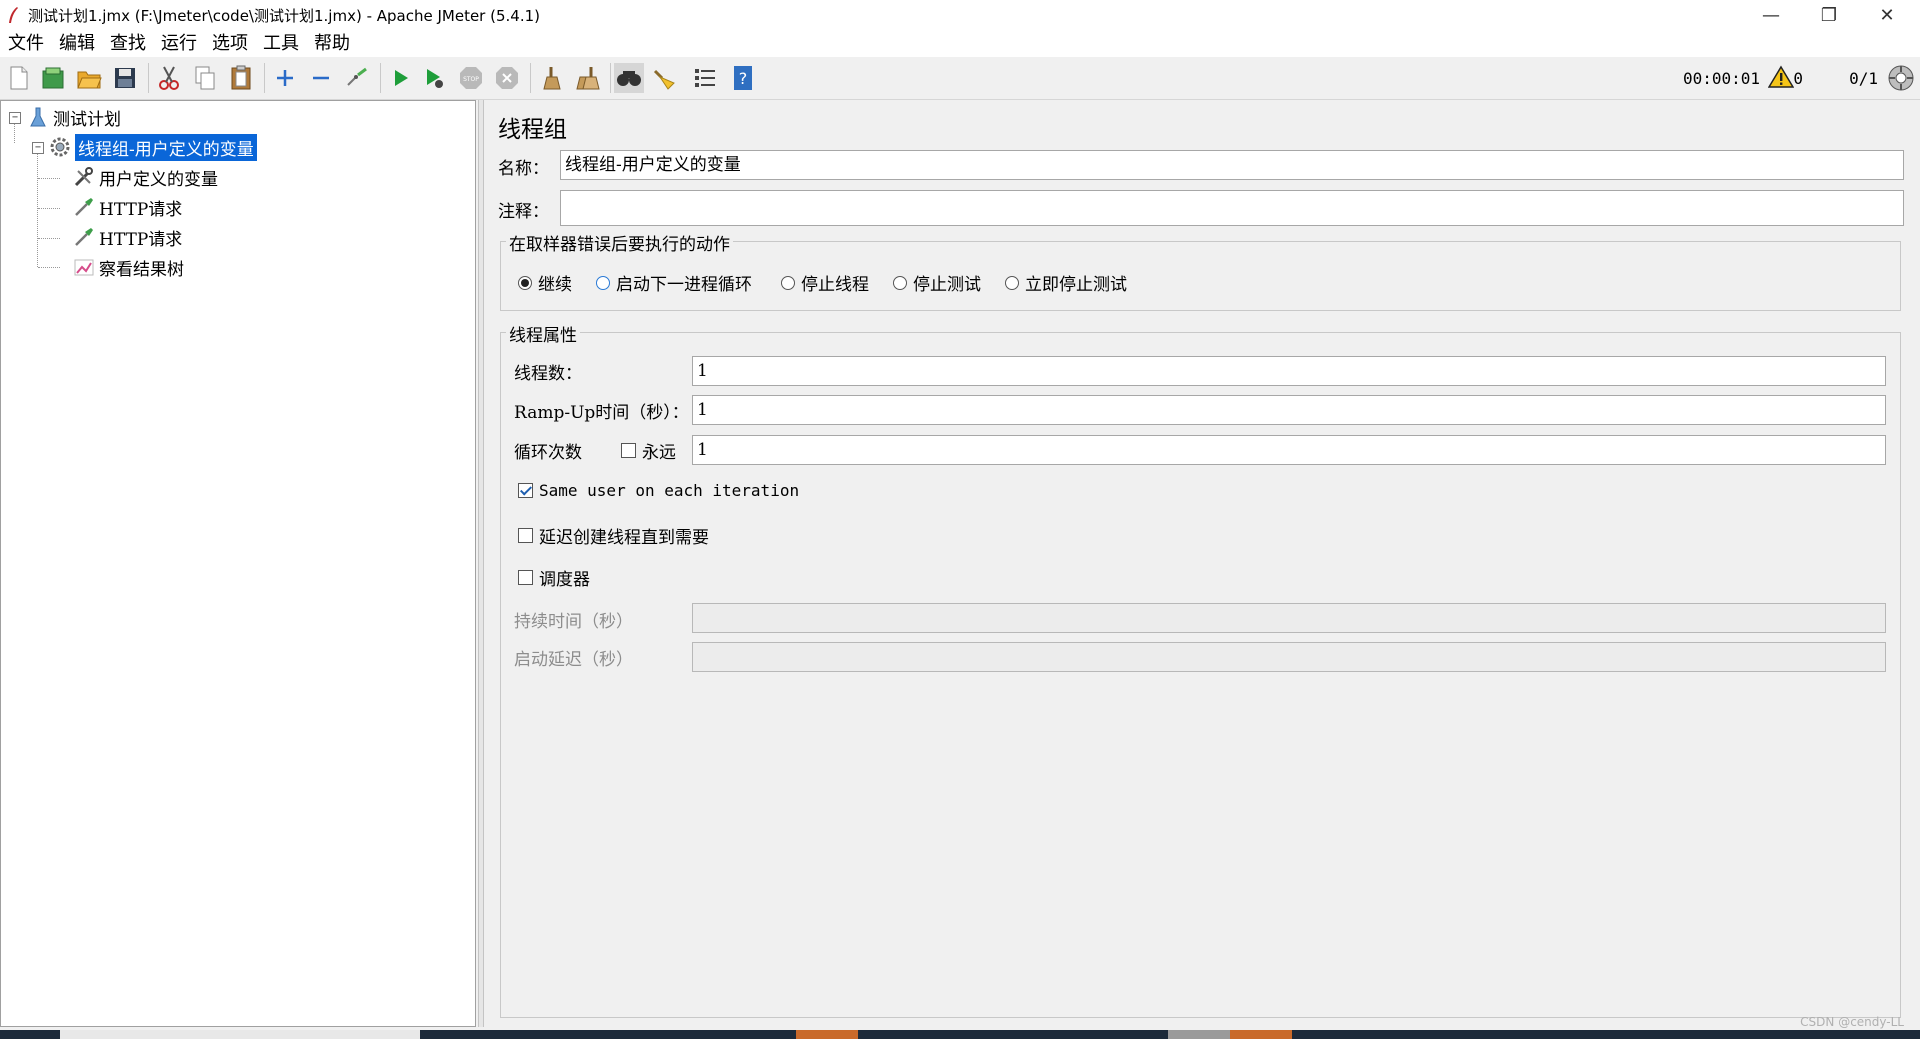 This screenshot has height=1039, width=1920. I want to click on tree-node-user-variables: 用户定义的变量, so click(145, 177).